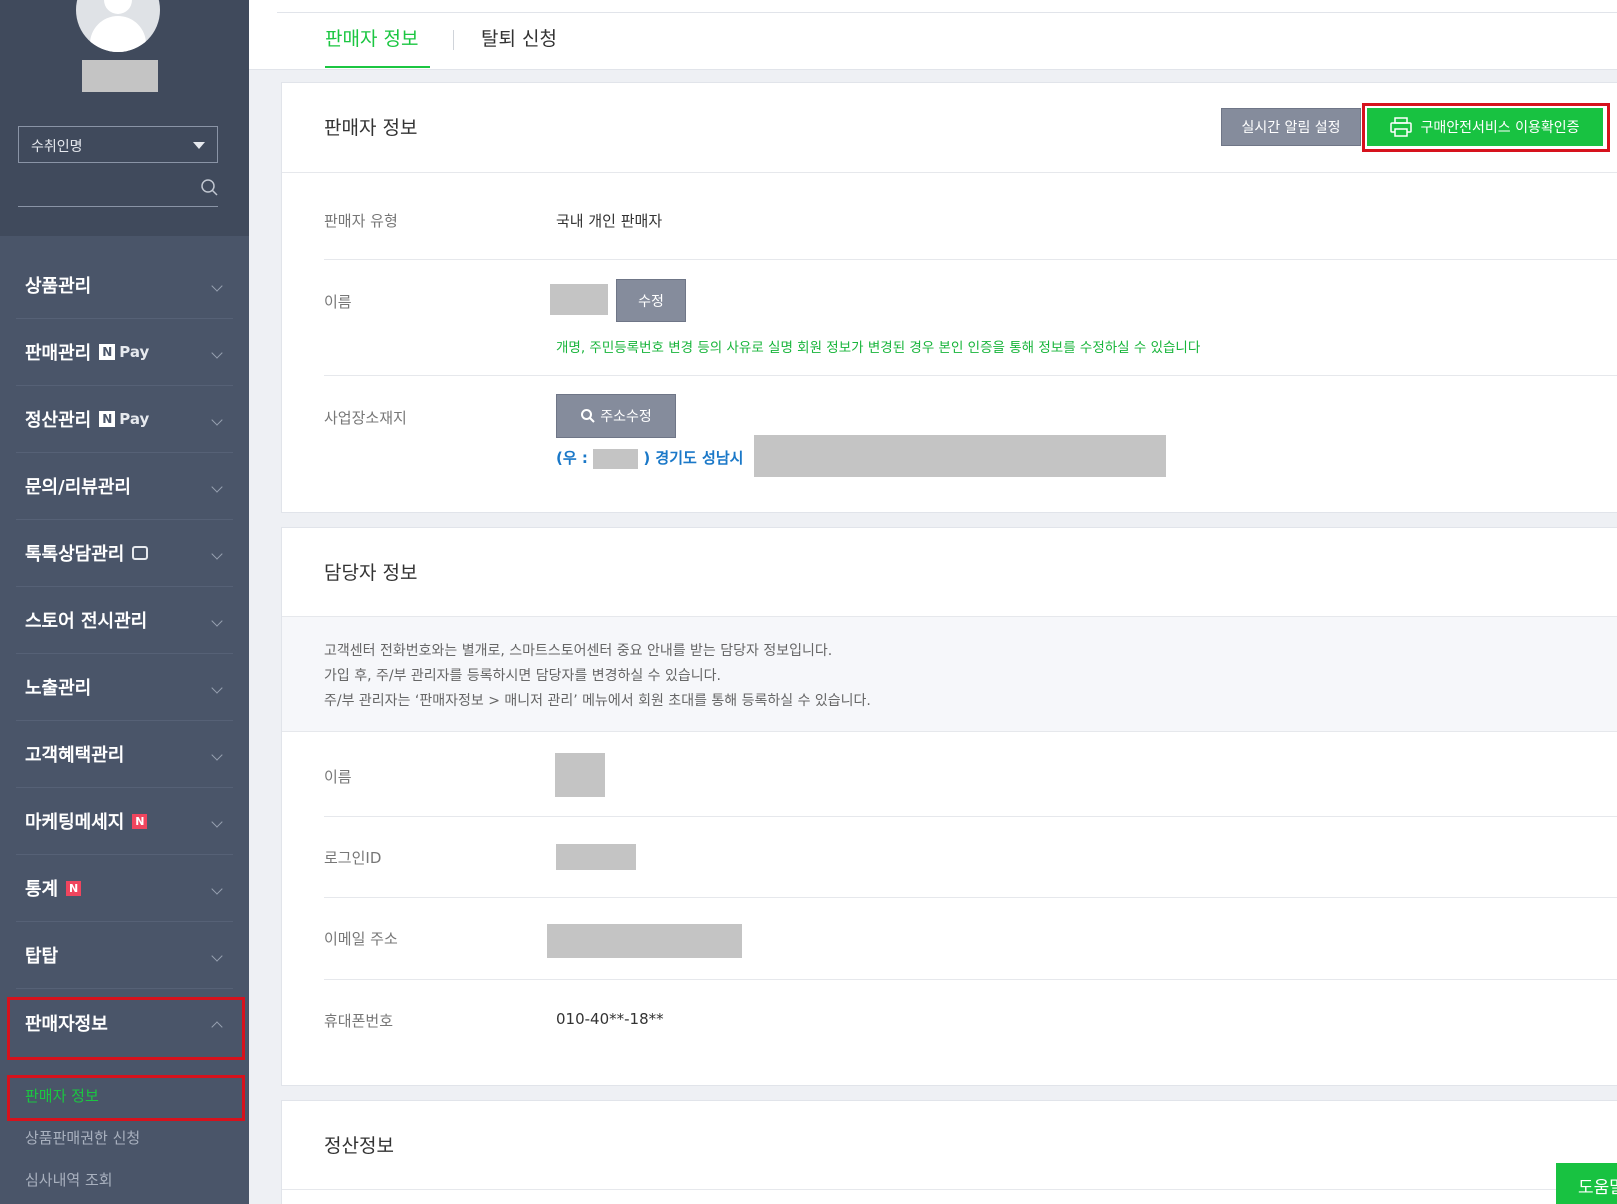  Describe the element at coordinates (140, 553) in the screenshot. I see `chat-icon` at that location.